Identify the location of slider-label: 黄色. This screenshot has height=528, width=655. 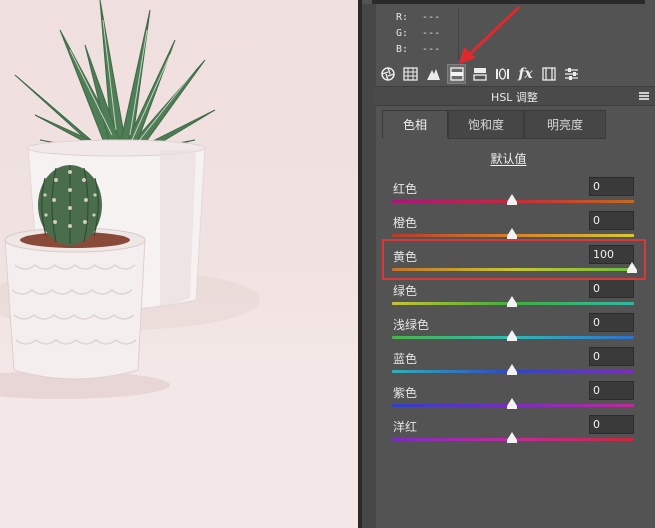
(405, 257).